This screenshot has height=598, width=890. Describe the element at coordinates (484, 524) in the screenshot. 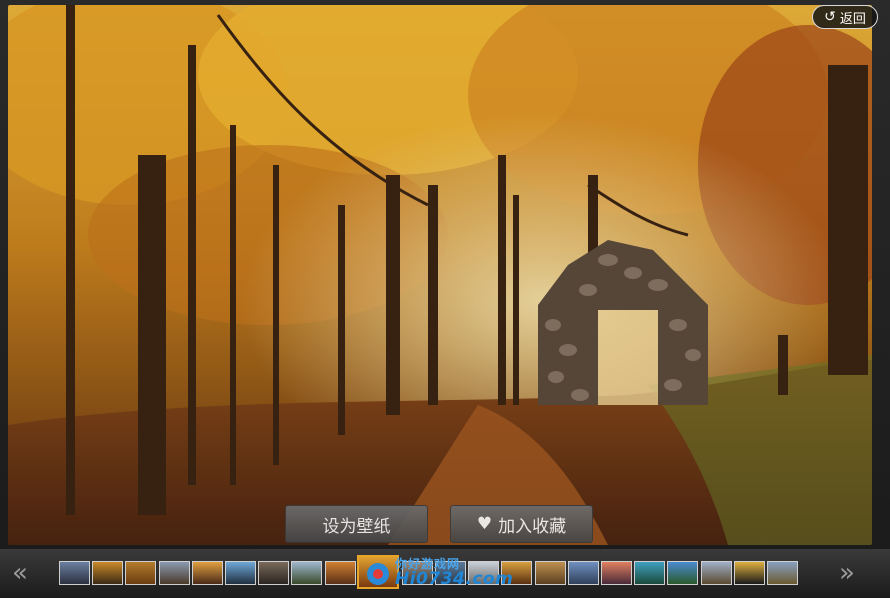

I see `heart-icon: ♥` at that location.